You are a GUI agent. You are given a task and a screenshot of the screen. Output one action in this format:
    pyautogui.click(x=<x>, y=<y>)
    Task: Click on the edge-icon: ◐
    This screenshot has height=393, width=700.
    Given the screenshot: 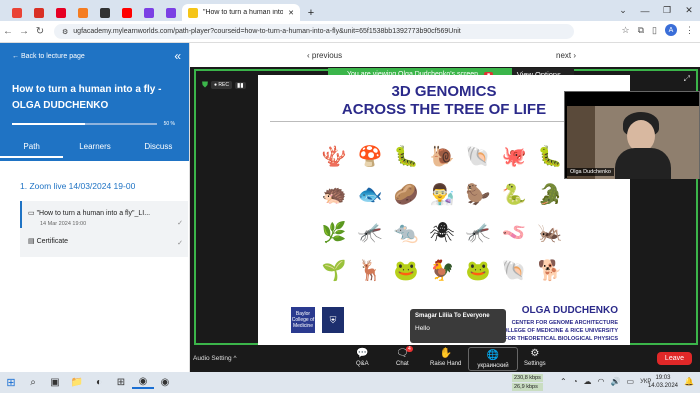 What is the action you would take?
    pyautogui.click(x=99, y=382)
    